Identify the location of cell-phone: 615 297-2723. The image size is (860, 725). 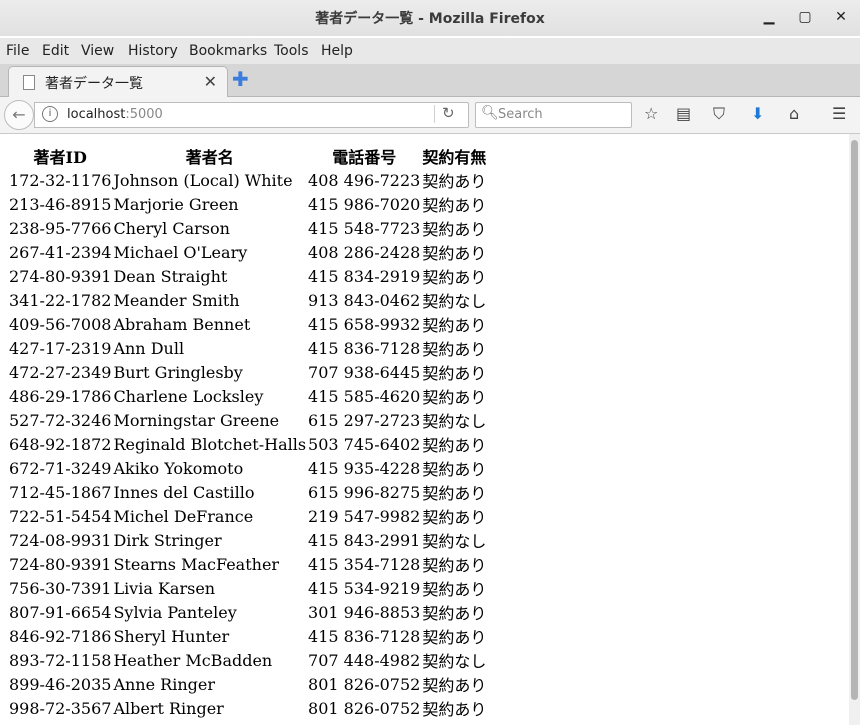
(364, 420).